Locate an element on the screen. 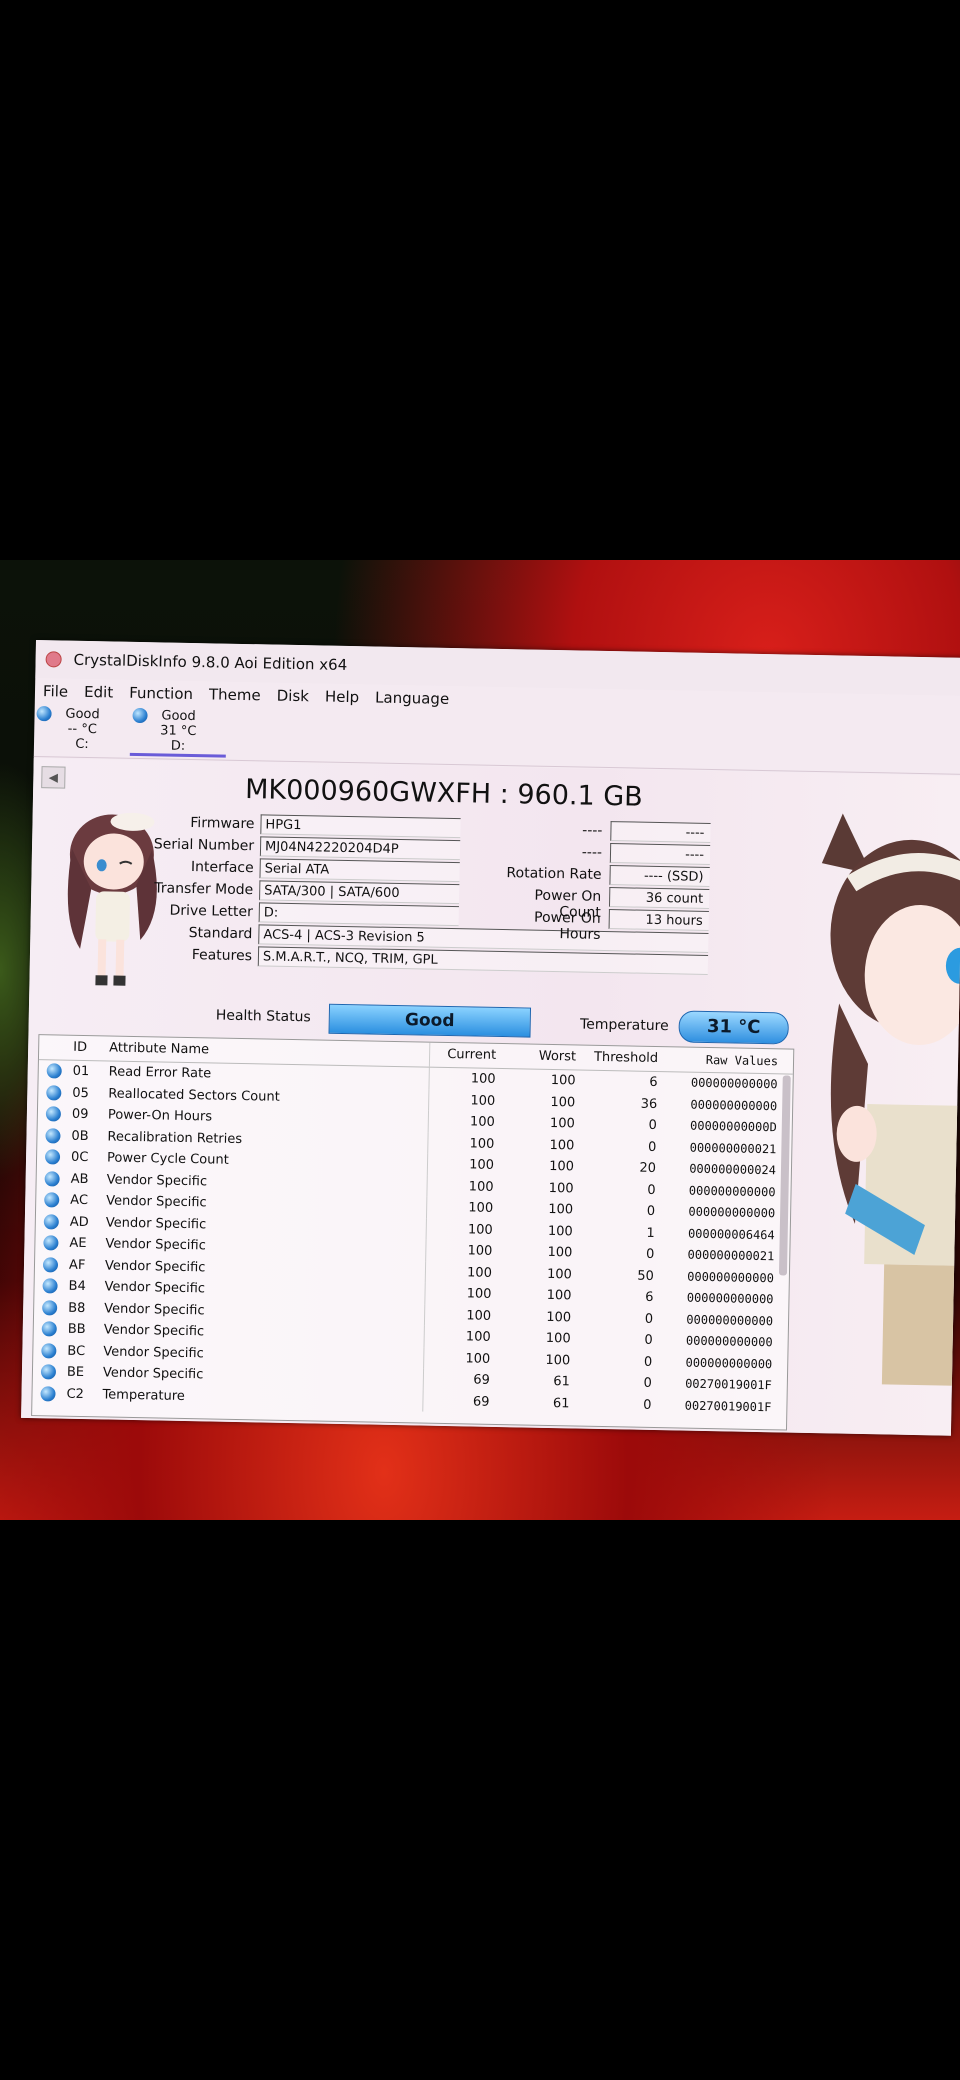 The width and height of the screenshot is (960, 2080). blank-value-1: ---- is located at coordinates (660, 832).